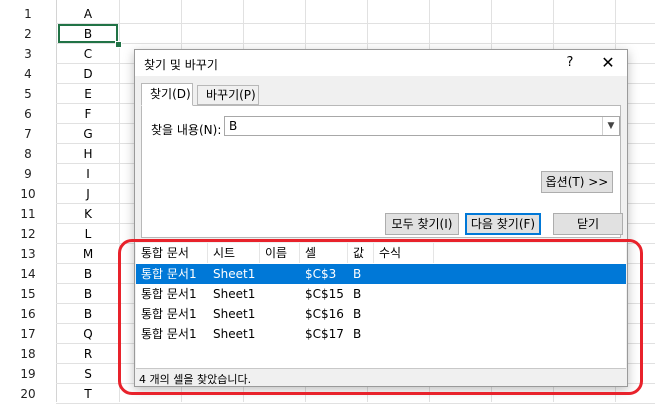 The height and width of the screenshot is (404, 655). I want to click on result-cell: $C$17, so click(324, 334).